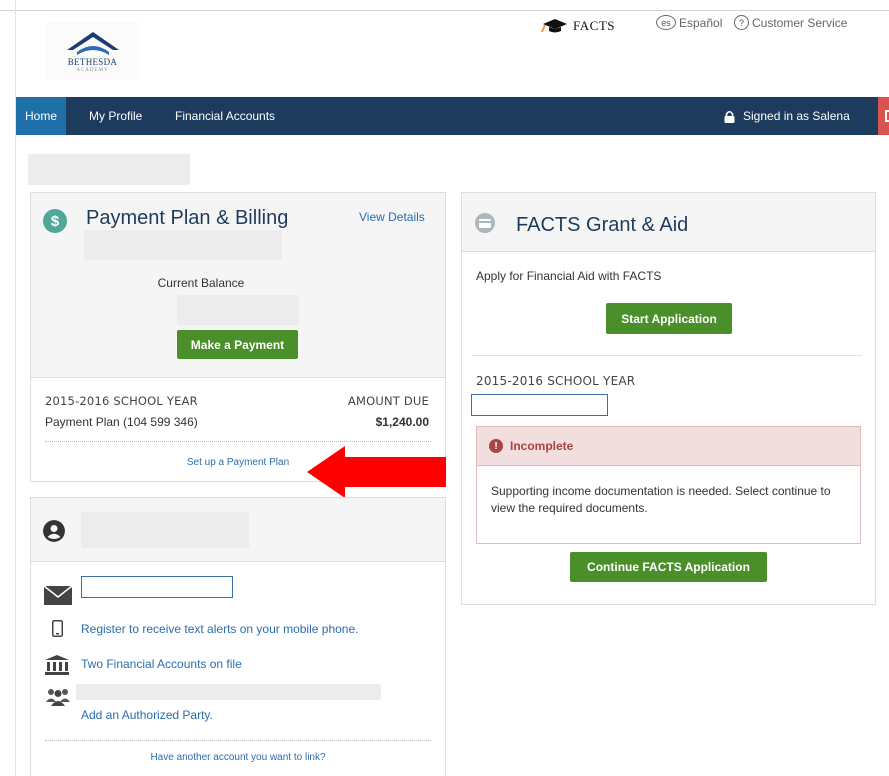 The image size is (889, 776). Describe the element at coordinates (539, 405) in the screenshot. I see `redacted-student-box` at that location.